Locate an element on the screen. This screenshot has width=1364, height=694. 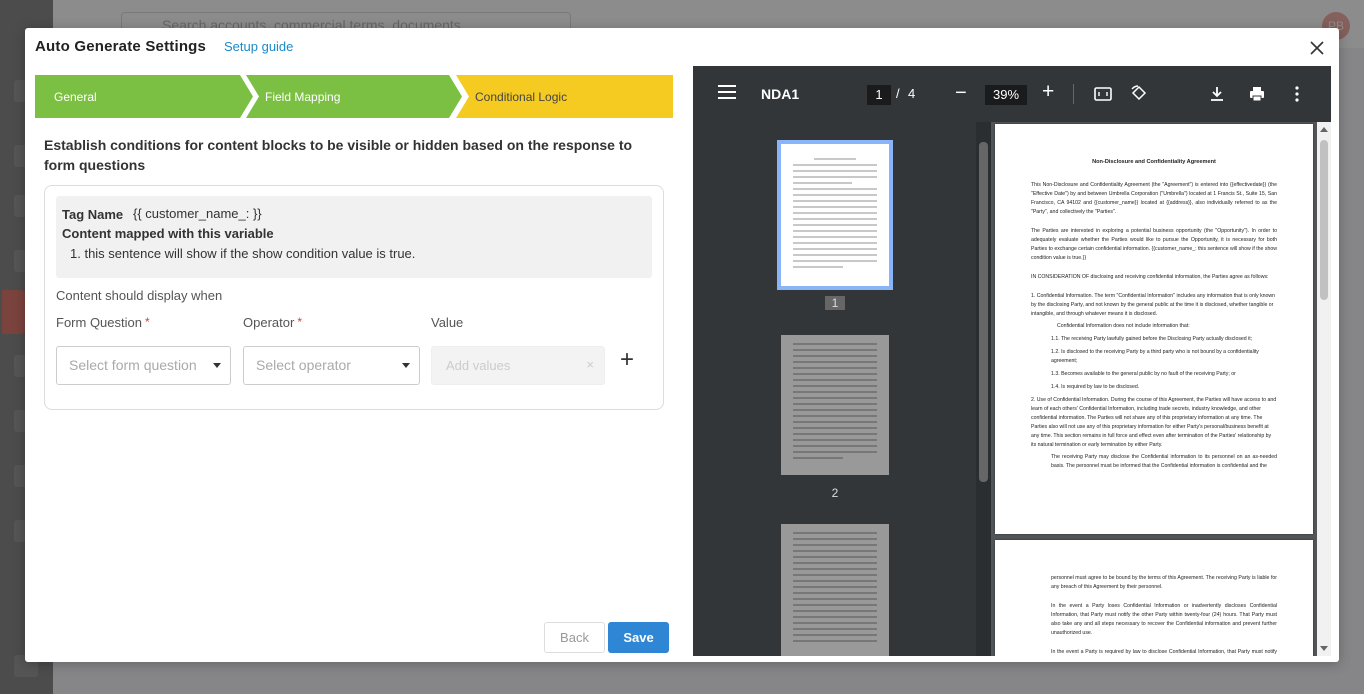
scroll-thumb is located at coordinates (1324, 220).